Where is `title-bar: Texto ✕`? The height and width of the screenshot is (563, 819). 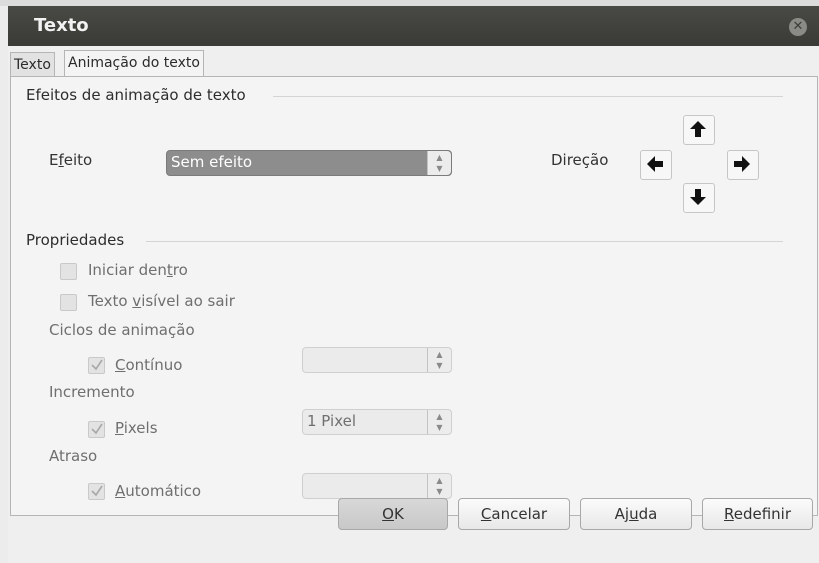 title-bar: Texto ✕ is located at coordinates (413, 26).